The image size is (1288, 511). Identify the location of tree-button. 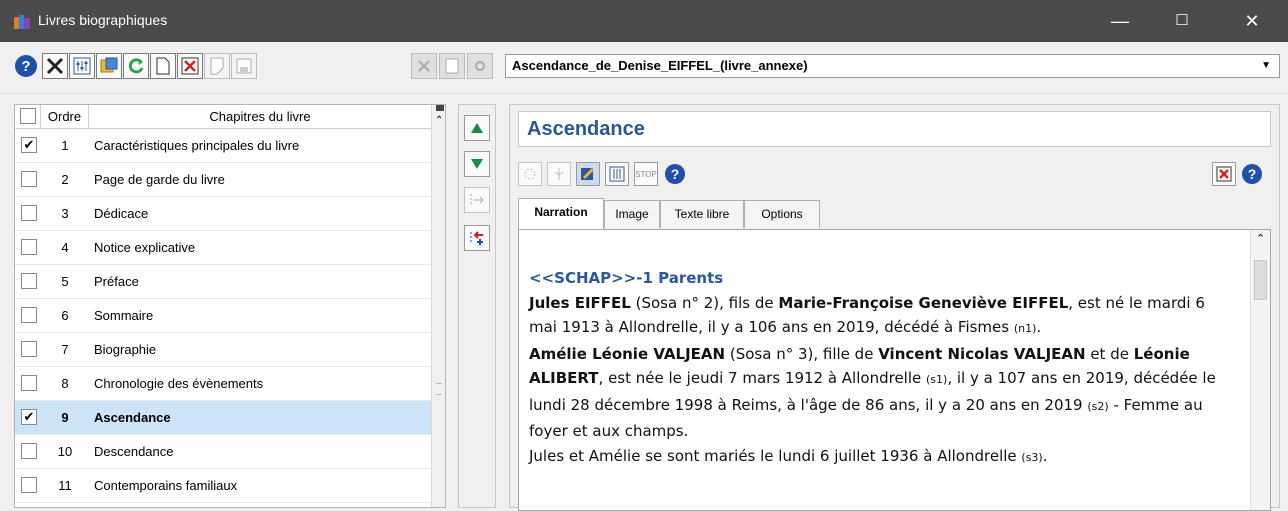
(559, 174).